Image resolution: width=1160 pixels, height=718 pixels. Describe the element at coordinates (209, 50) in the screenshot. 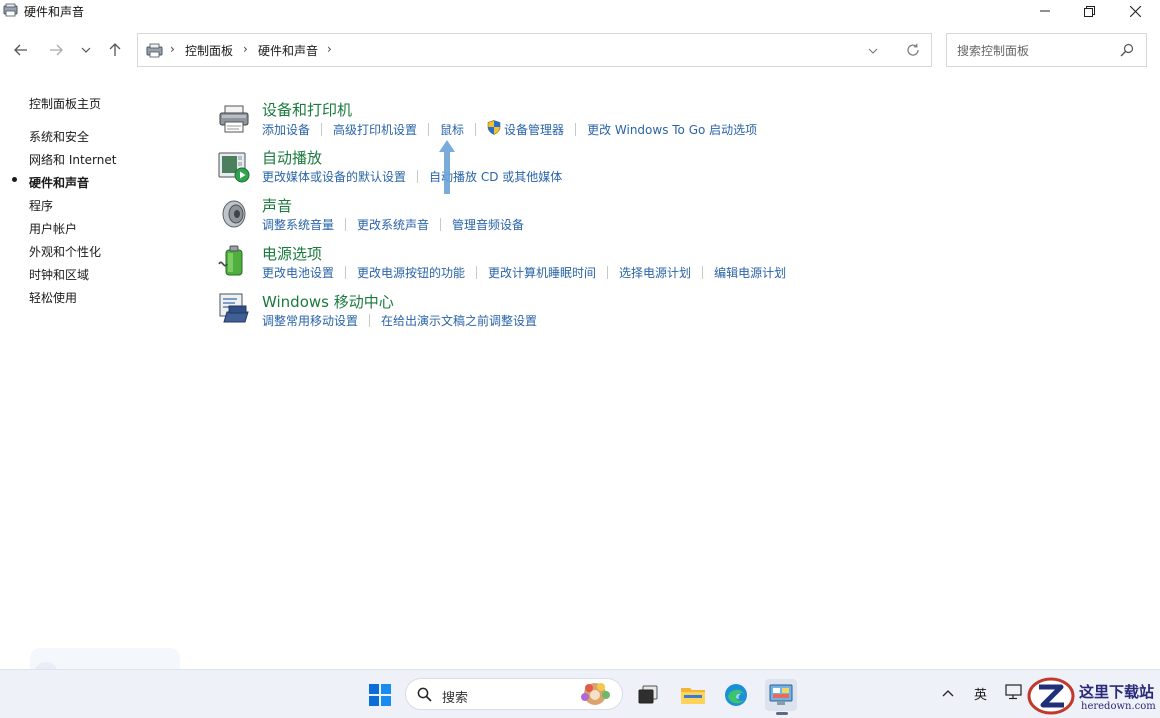

I see `breadcrumb-control-panel: 控制面板` at that location.